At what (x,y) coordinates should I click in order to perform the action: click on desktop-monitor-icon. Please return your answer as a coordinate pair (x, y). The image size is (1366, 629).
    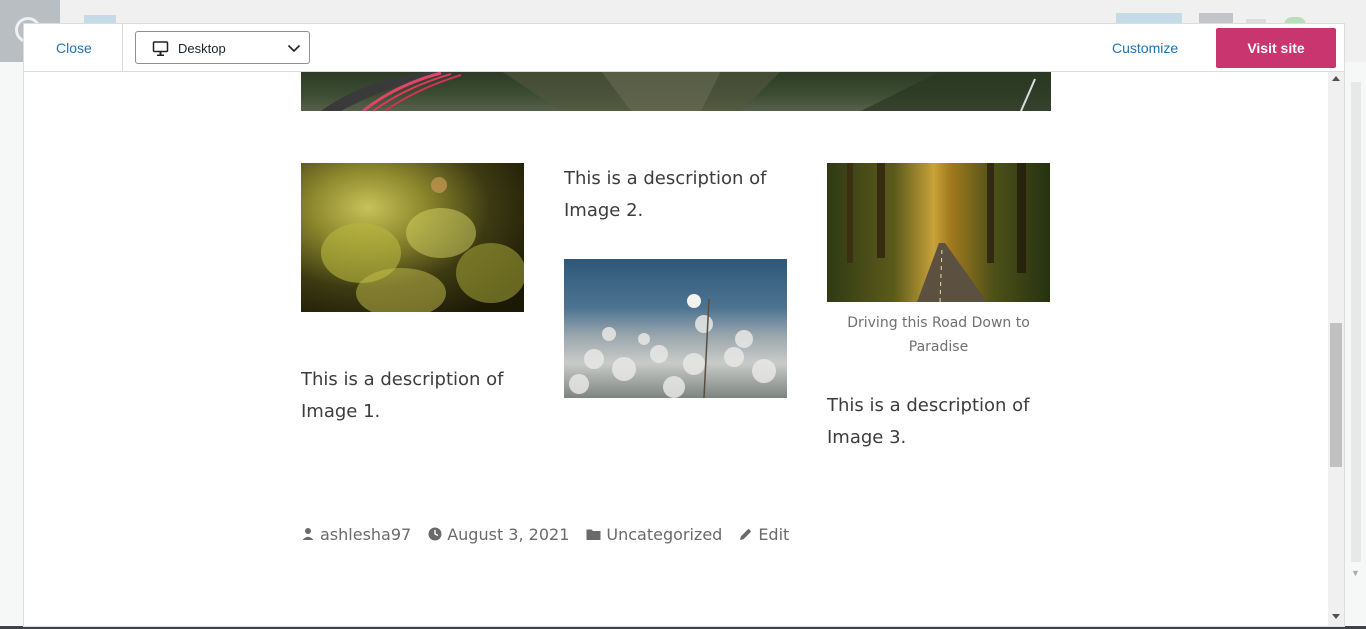
    Looking at the image, I should click on (160, 48).